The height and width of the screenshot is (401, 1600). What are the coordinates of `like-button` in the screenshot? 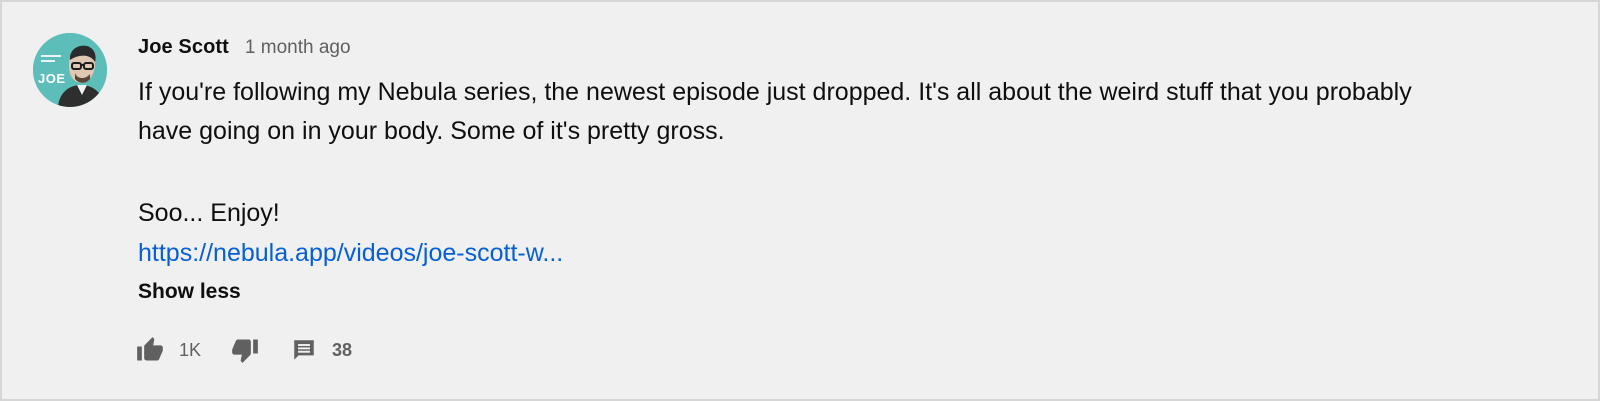 It's located at (150, 350).